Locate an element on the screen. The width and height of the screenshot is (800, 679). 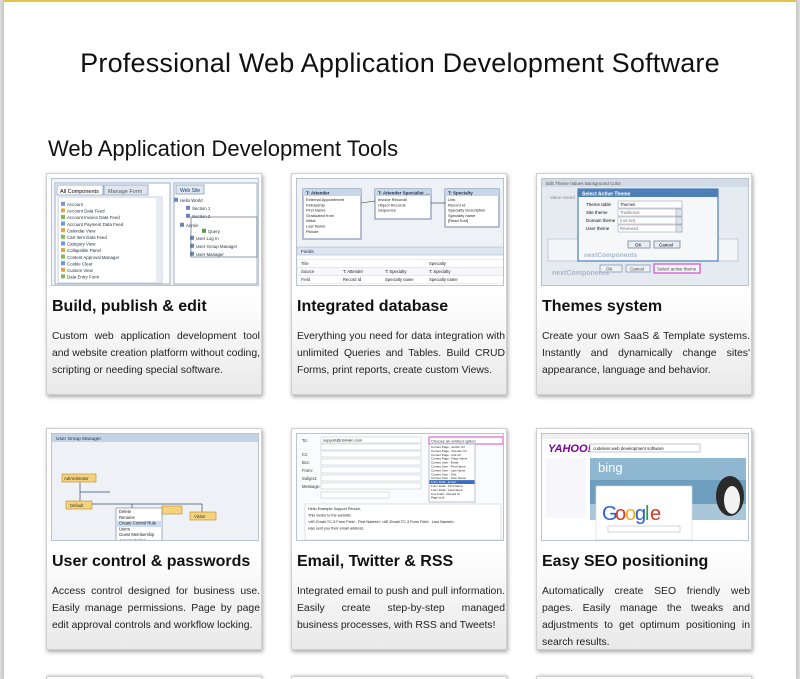
thumb-text: Hello World is located at coordinates (191, 200).